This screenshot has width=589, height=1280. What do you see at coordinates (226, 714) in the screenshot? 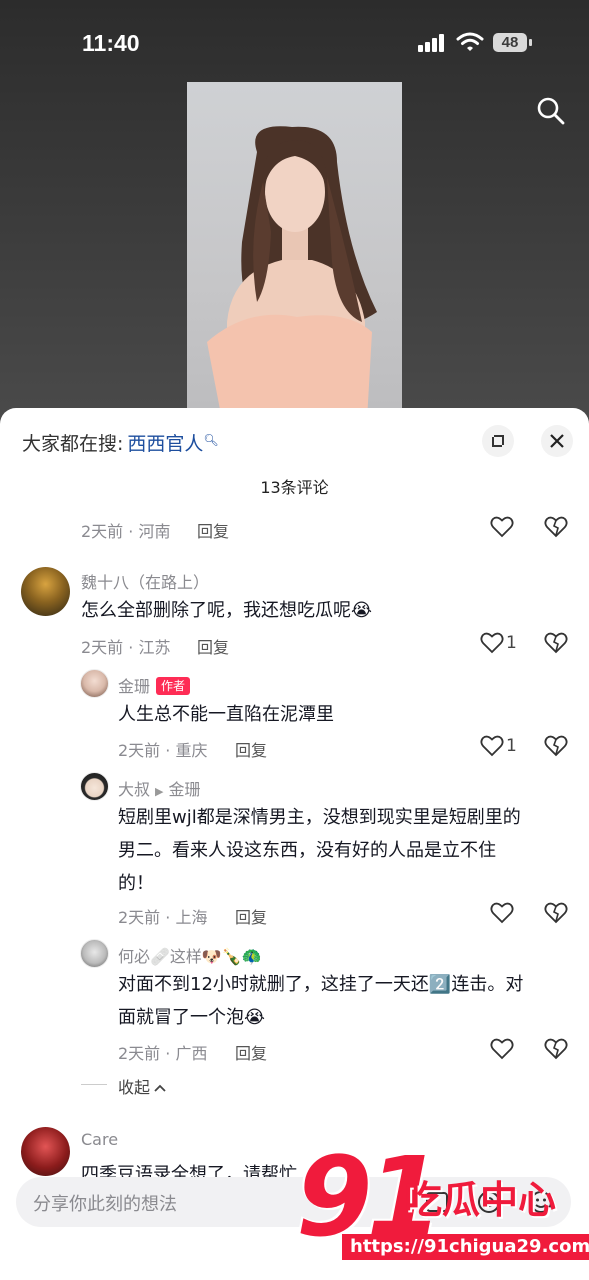
I see `comment-text: 人生总不能一直陷在泥潭里` at bounding box center [226, 714].